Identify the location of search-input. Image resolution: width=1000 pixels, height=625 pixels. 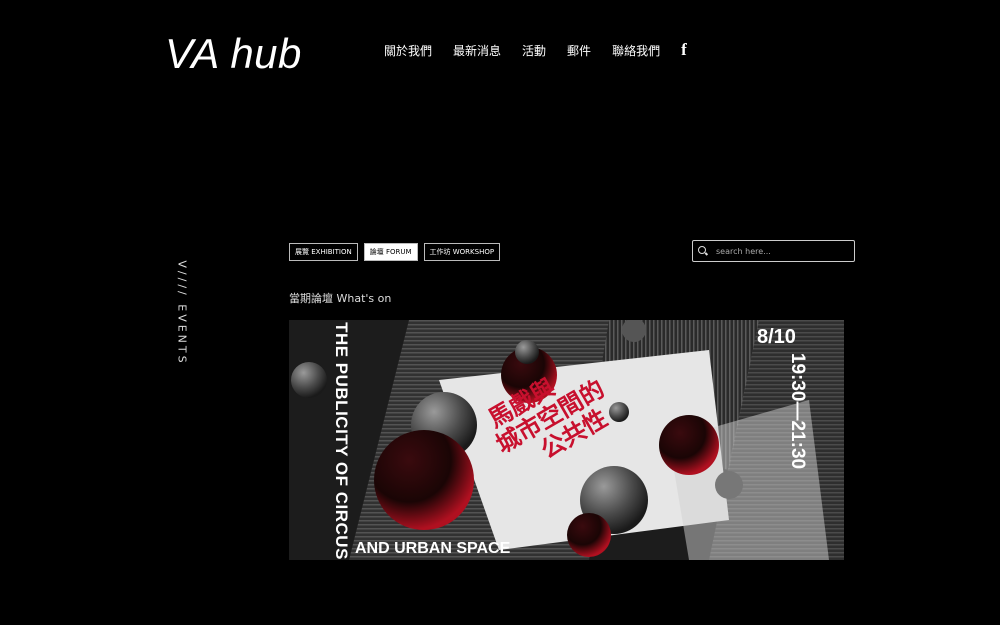
(781, 251).